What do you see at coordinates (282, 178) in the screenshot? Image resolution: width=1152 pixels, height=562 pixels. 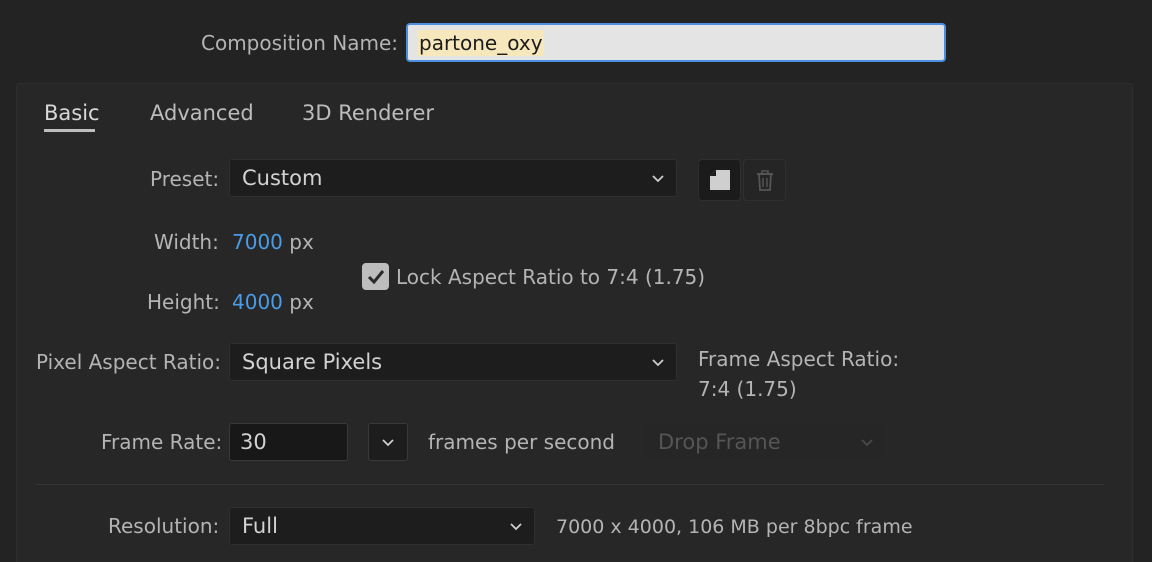 I see `preset-value: Custom` at bounding box center [282, 178].